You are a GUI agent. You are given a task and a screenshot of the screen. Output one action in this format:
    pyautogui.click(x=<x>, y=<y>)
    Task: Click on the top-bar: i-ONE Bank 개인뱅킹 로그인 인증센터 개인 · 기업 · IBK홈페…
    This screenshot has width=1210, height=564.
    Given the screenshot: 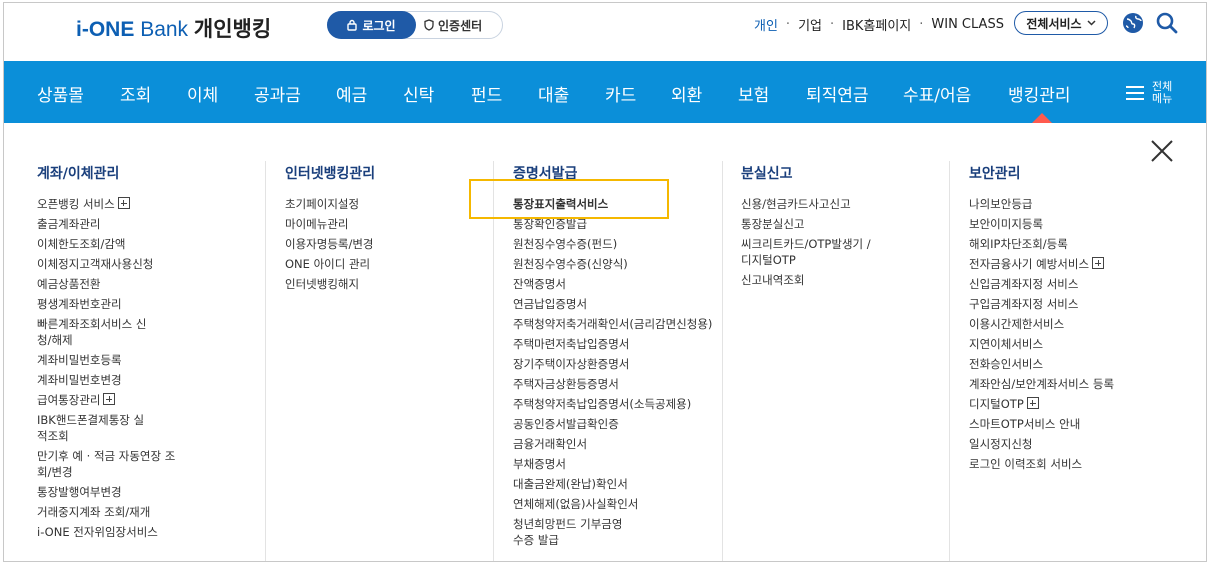 What is the action you would take?
    pyautogui.click(x=605, y=33)
    